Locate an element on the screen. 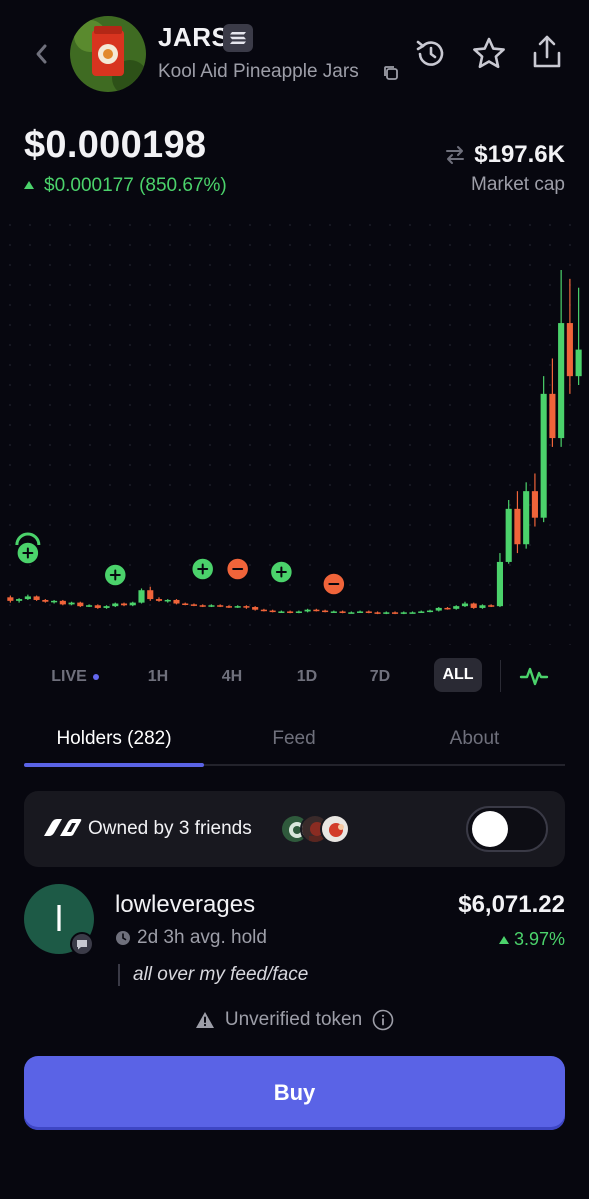 The image size is (589, 1199). warning-icon is located at coordinates (204, 1020).